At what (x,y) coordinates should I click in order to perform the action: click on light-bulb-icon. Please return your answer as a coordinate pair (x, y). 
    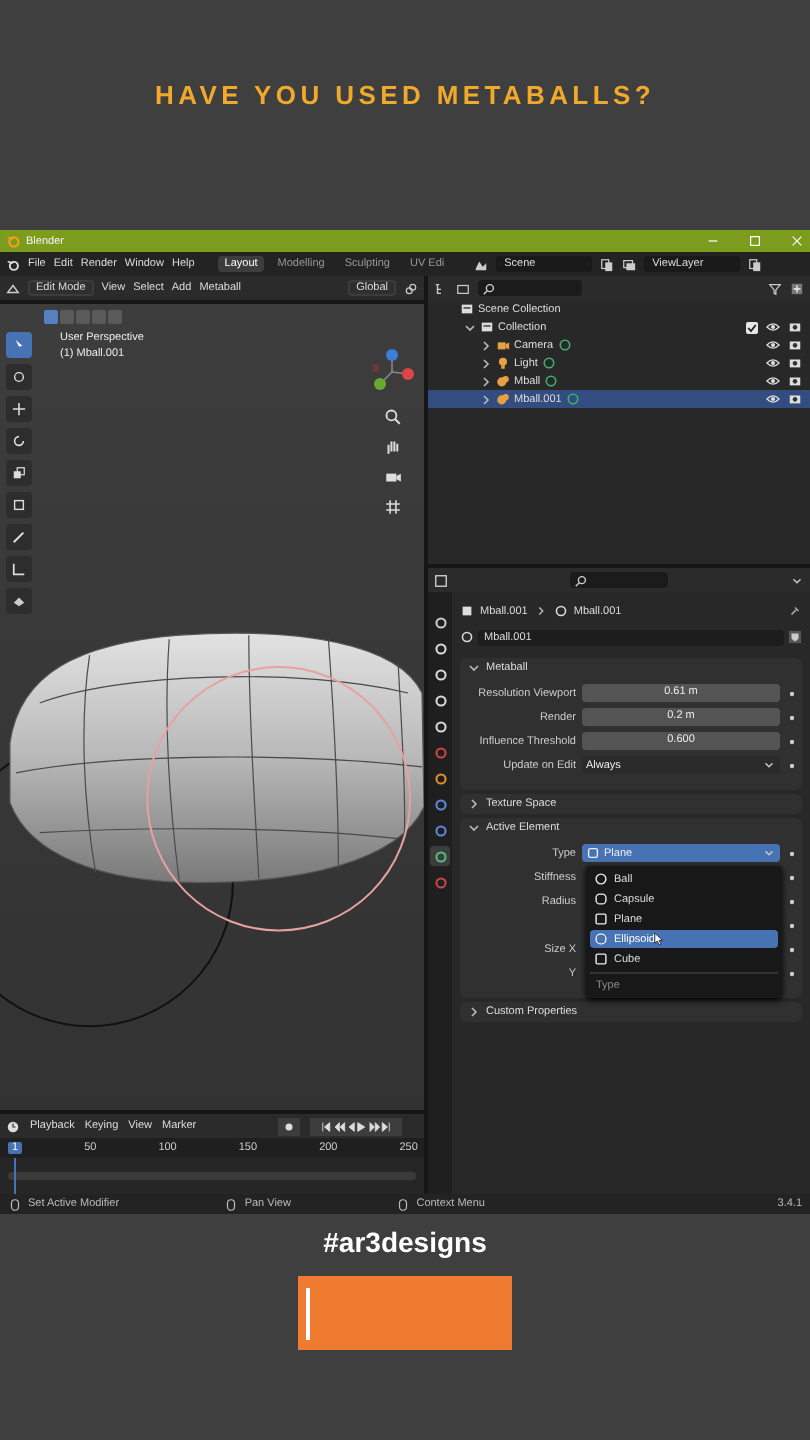
    Looking at the image, I should click on (503, 363).